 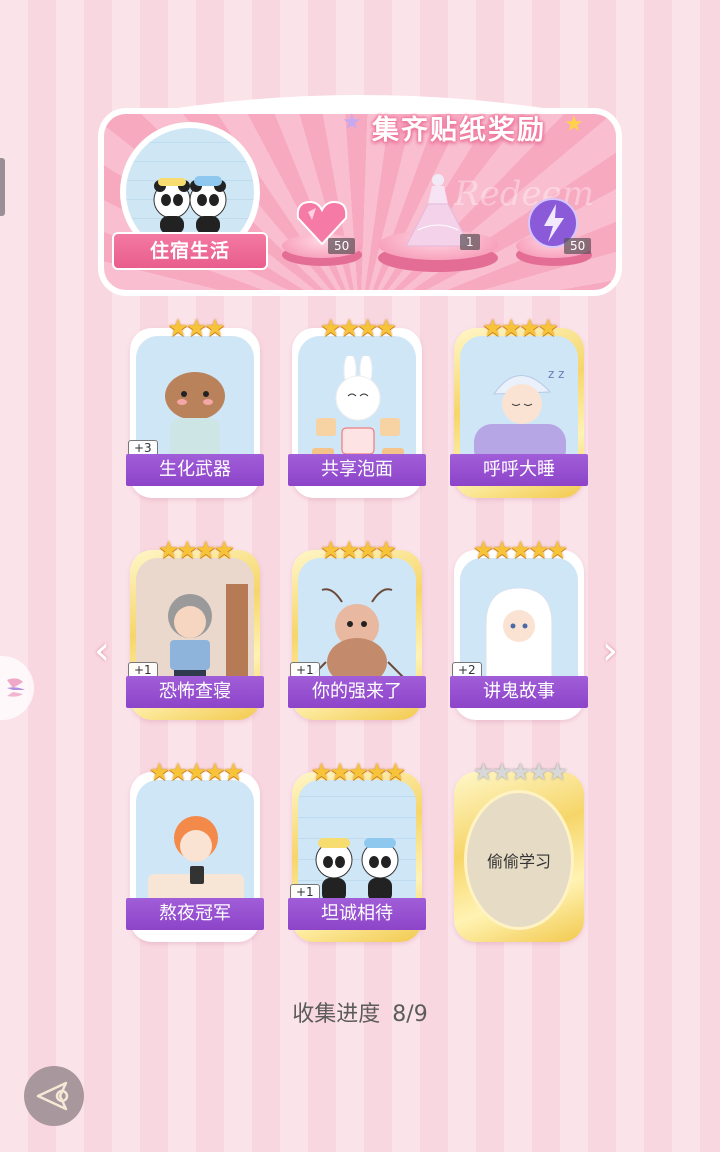 What do you see at coordinates (357, 406) in the screenshot?
I see `sticker-card: ★★★★ 共享泡面` at bounding box center [357, 406].